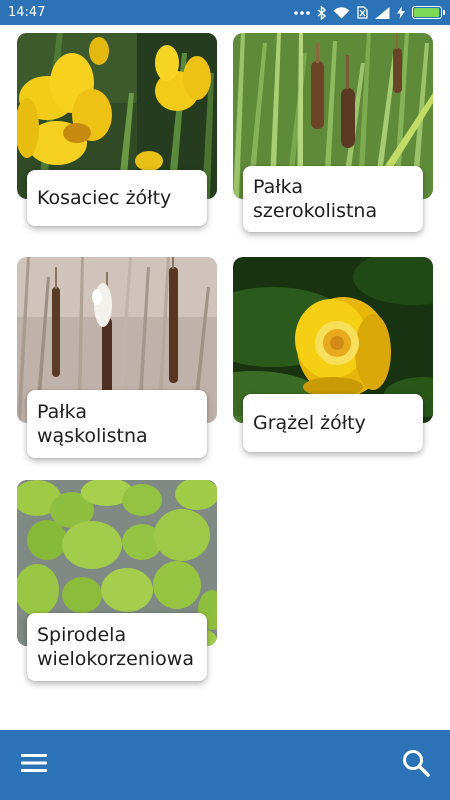  What do you see at coordinates (117, 424) in the screenshot?
I see `plant-card-label: Pałka wąskolistna` at bounding box center [117, 424].